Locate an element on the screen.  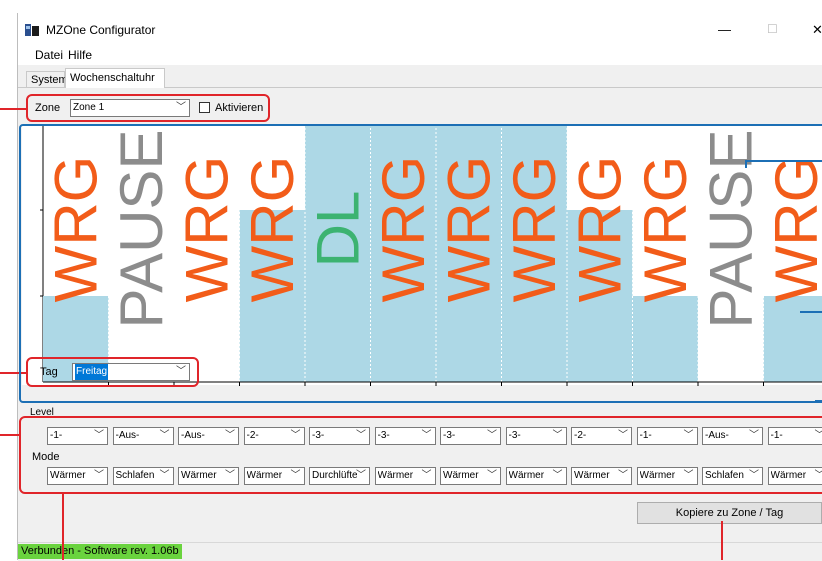
annotation-zone-line is located at coordinates (13, 109).